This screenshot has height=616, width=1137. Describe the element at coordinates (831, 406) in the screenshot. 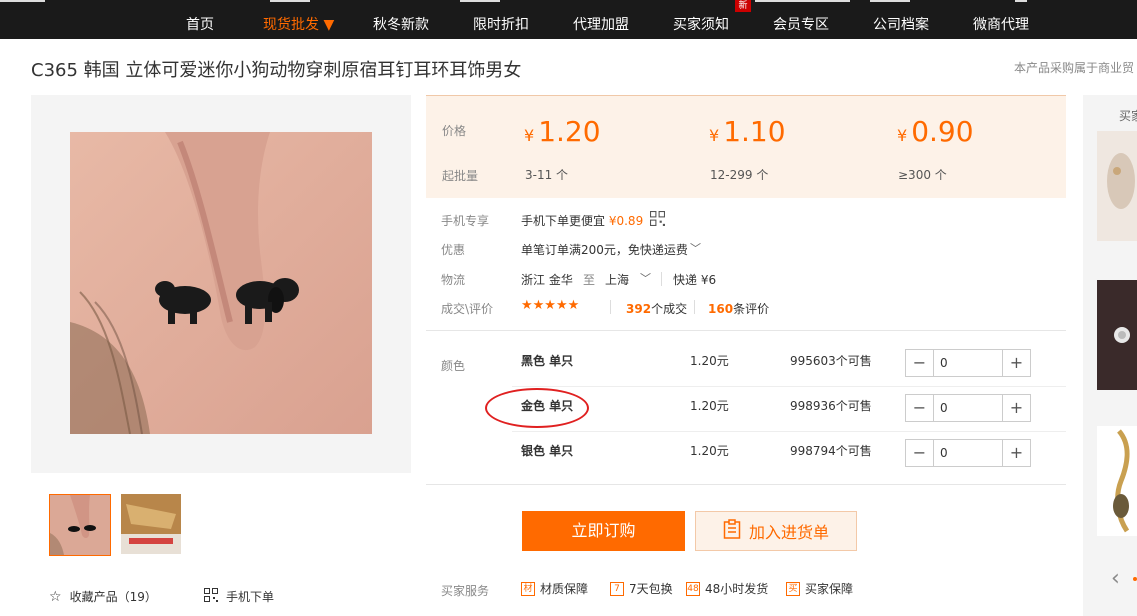

I see `variant-stock: 998936个可售` at that location.